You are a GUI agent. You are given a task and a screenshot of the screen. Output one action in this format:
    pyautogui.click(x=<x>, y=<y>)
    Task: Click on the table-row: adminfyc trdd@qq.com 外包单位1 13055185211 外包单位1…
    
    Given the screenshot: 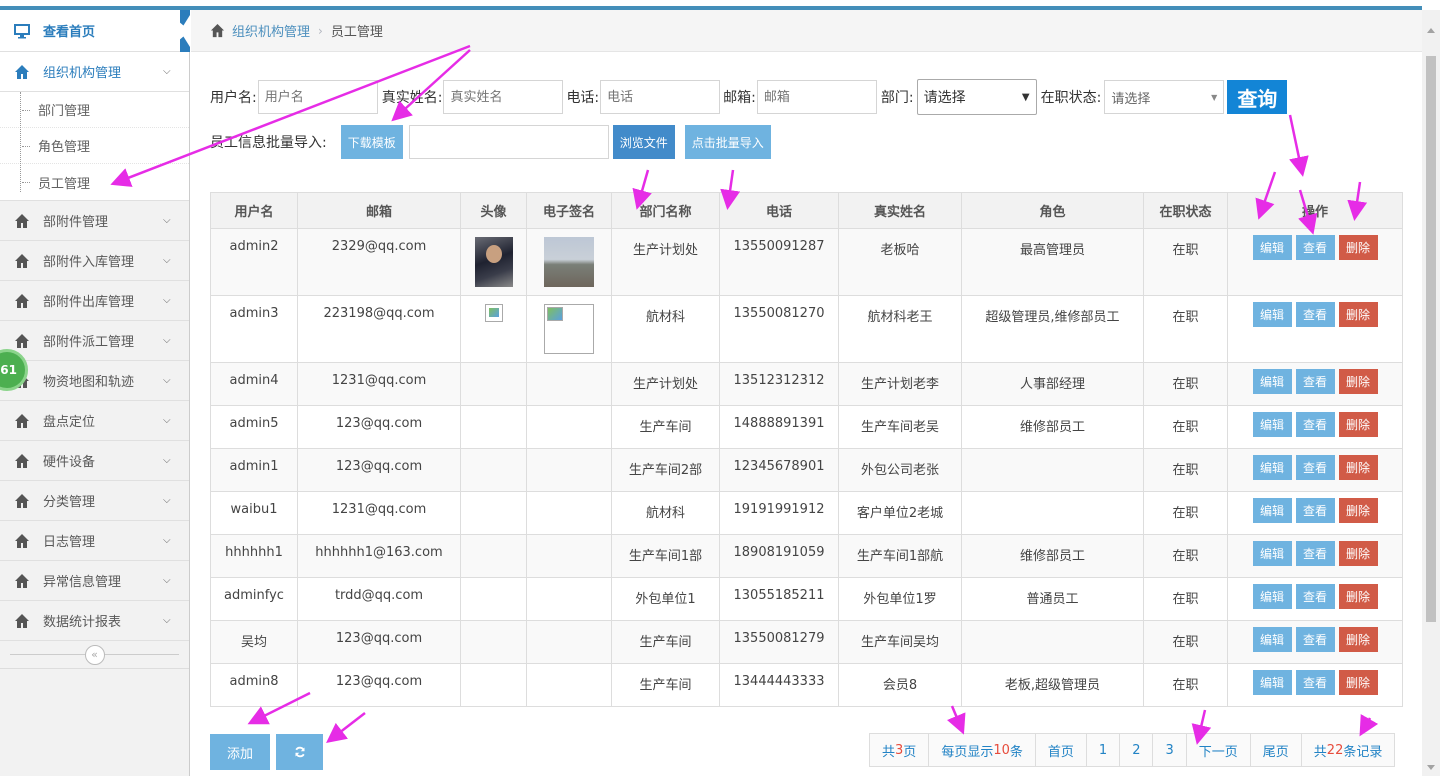 What is the action you would take?
    pyautogui.click(x=806, y=599)
    